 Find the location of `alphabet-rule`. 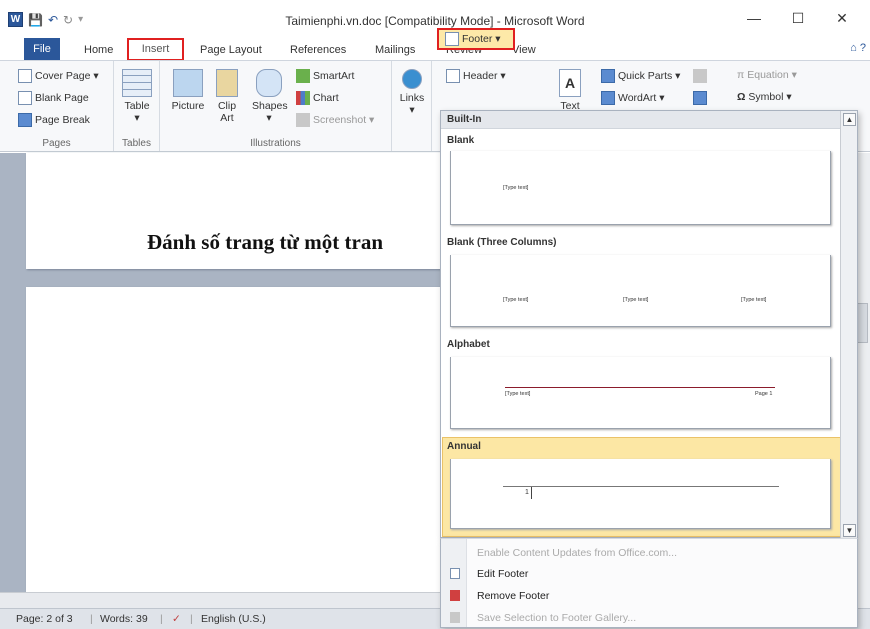

alphabet-rule is located at coordinates (640, 387).